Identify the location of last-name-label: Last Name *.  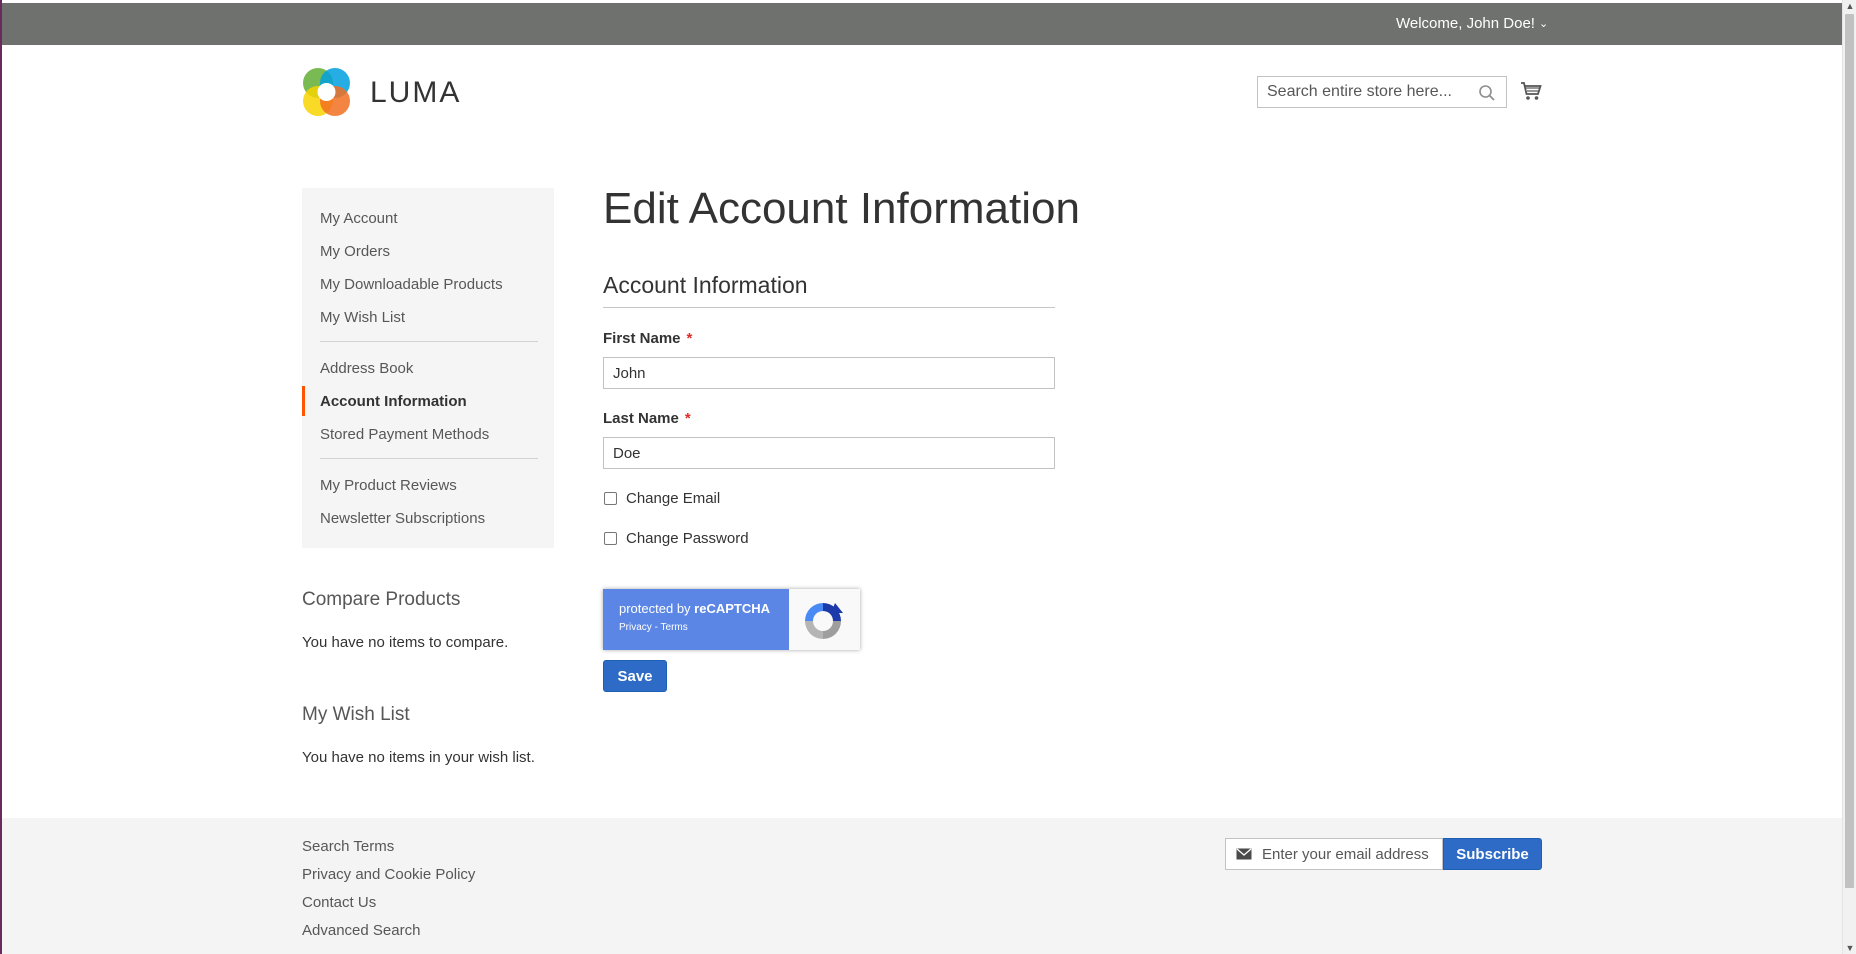
(647, 418).